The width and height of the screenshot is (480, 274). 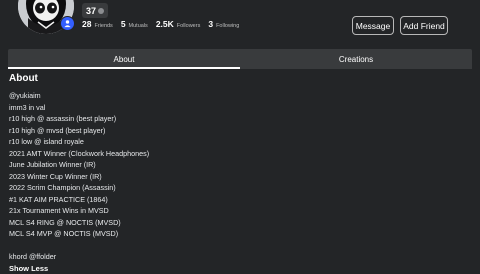 What do you see at coordinates (67, 23) in the screenshot?
I see `premium-icon` at bounding box center [67, 23].